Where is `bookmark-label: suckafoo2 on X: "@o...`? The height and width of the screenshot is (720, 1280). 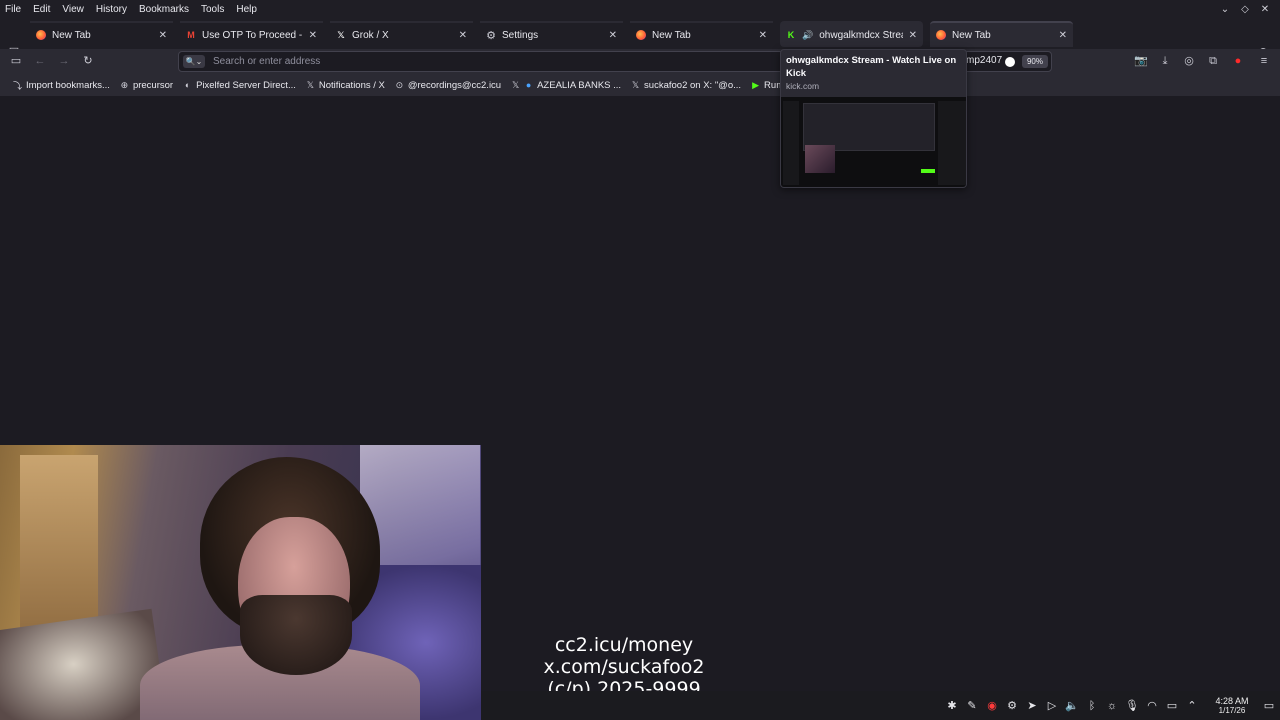
bookmark-label: suckafoo2 on X: "@o... is located at coordinates (693, 85).